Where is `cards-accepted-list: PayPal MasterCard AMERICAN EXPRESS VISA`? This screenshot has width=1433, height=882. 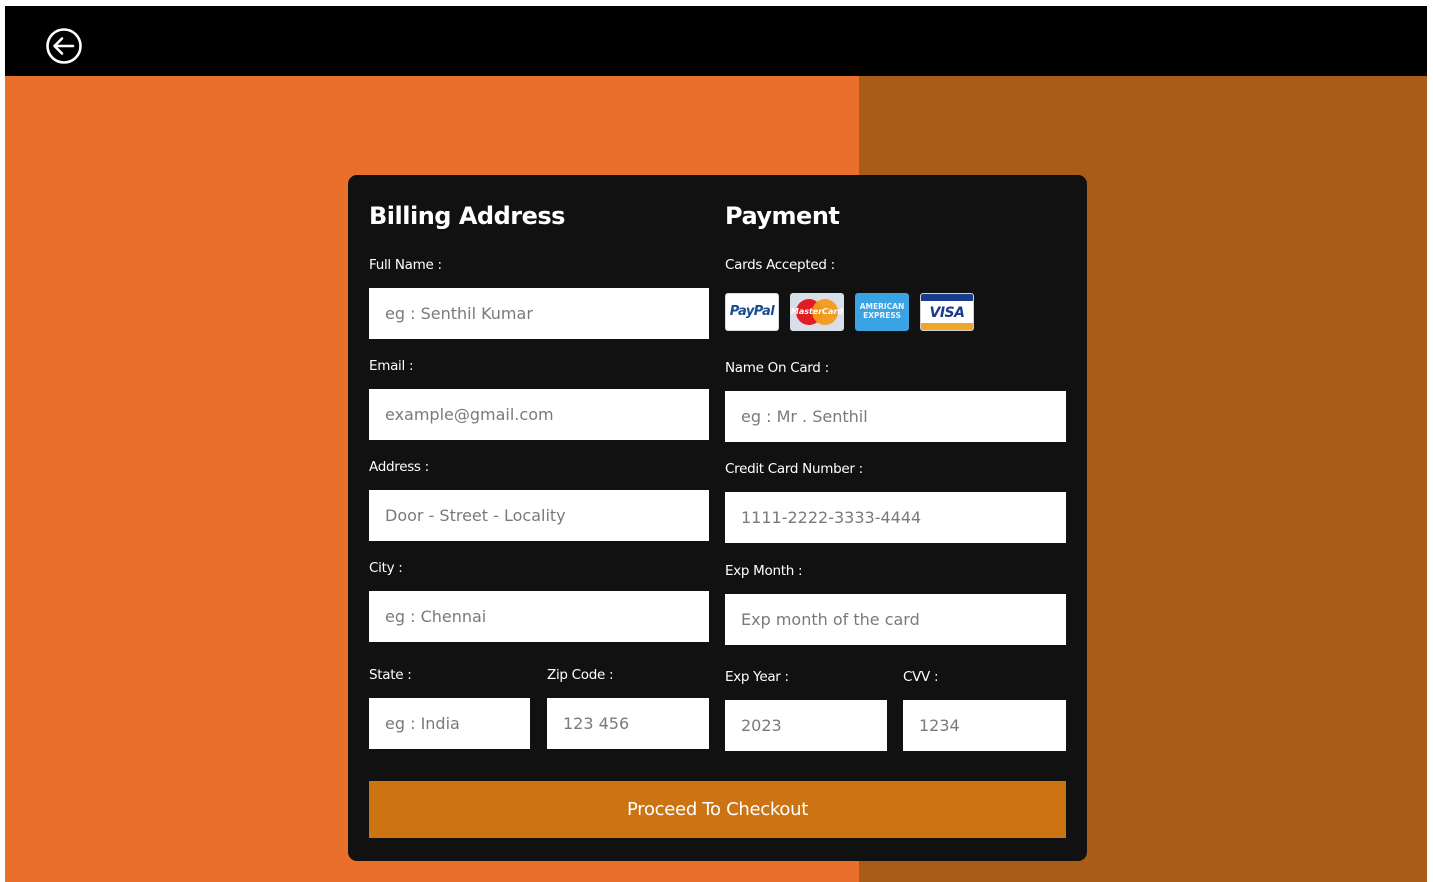 cards-accepted-list: PayPal MasterCard AMERICAN EXPRESS VISA is located at coordinates (849, 312).